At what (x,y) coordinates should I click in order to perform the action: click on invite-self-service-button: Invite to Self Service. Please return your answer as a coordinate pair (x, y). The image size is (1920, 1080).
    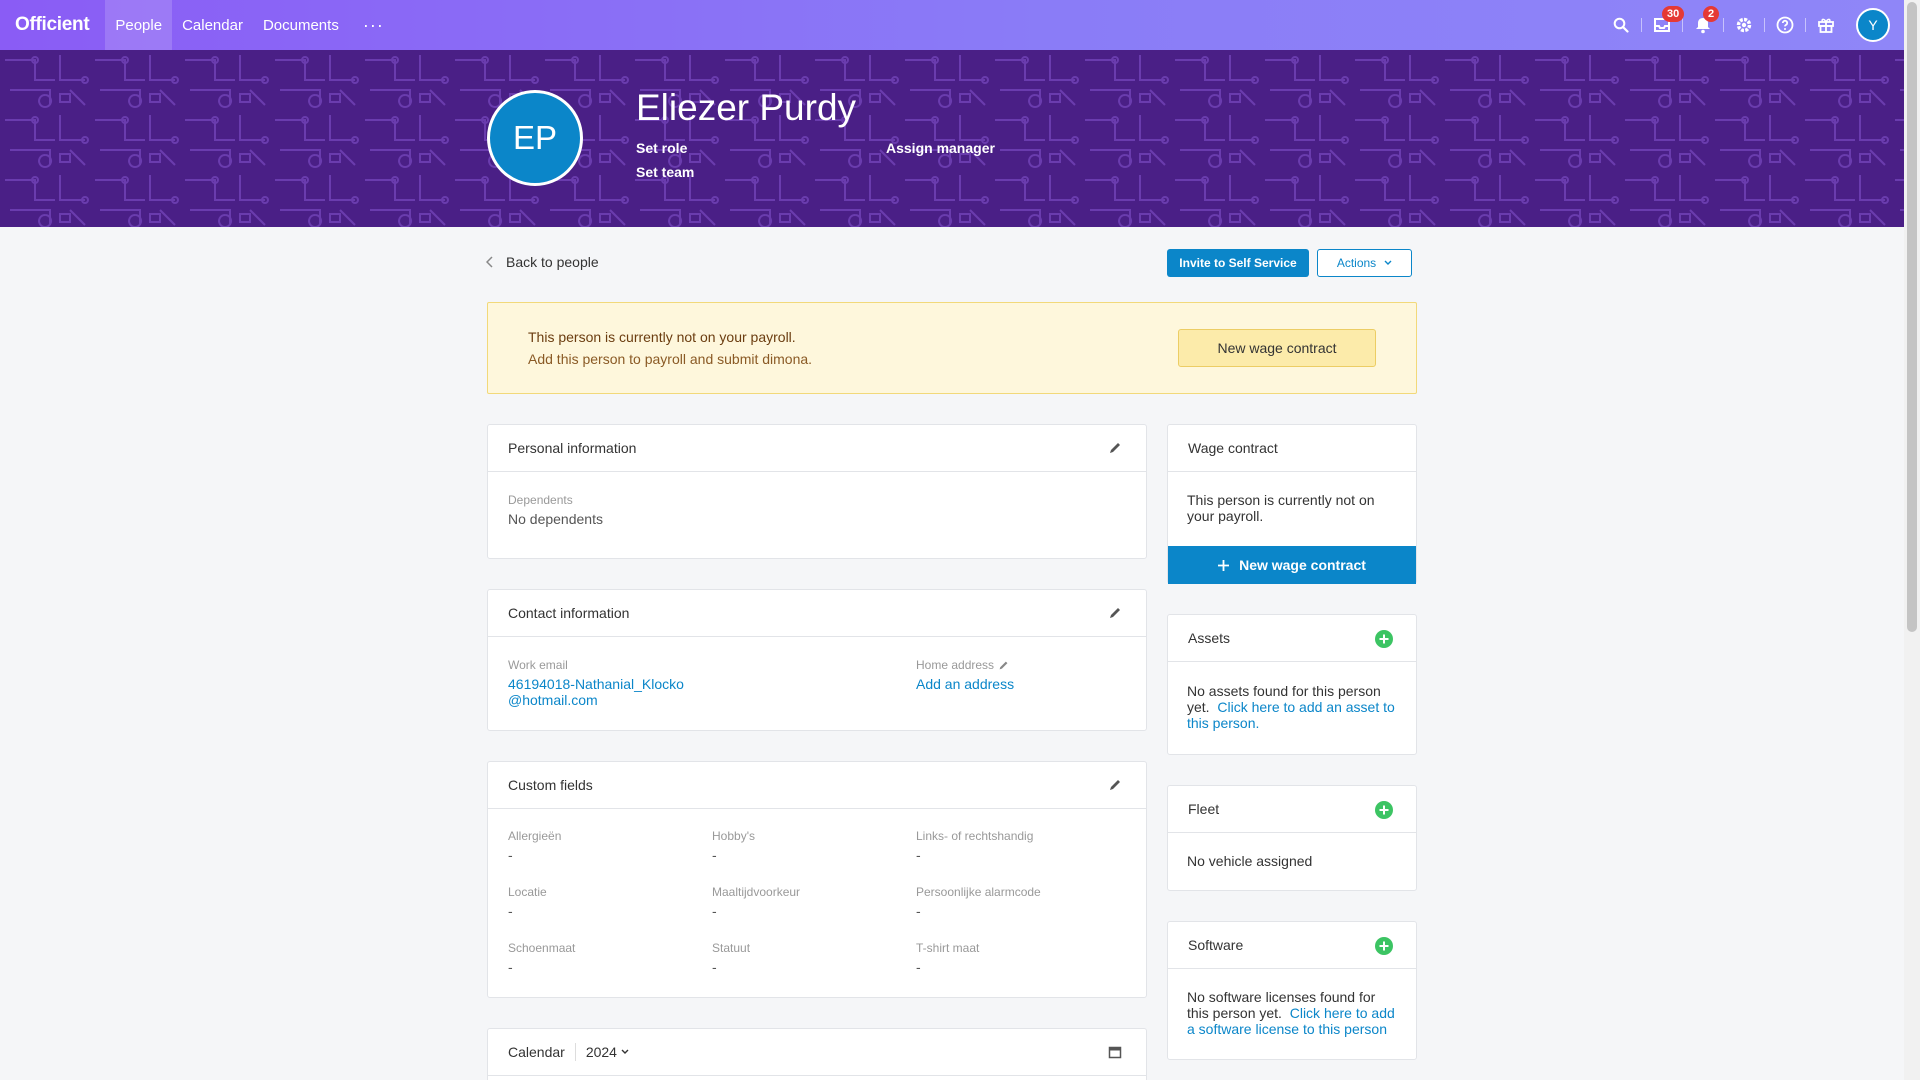
    Looking at the image, I should click on (1238, 263).